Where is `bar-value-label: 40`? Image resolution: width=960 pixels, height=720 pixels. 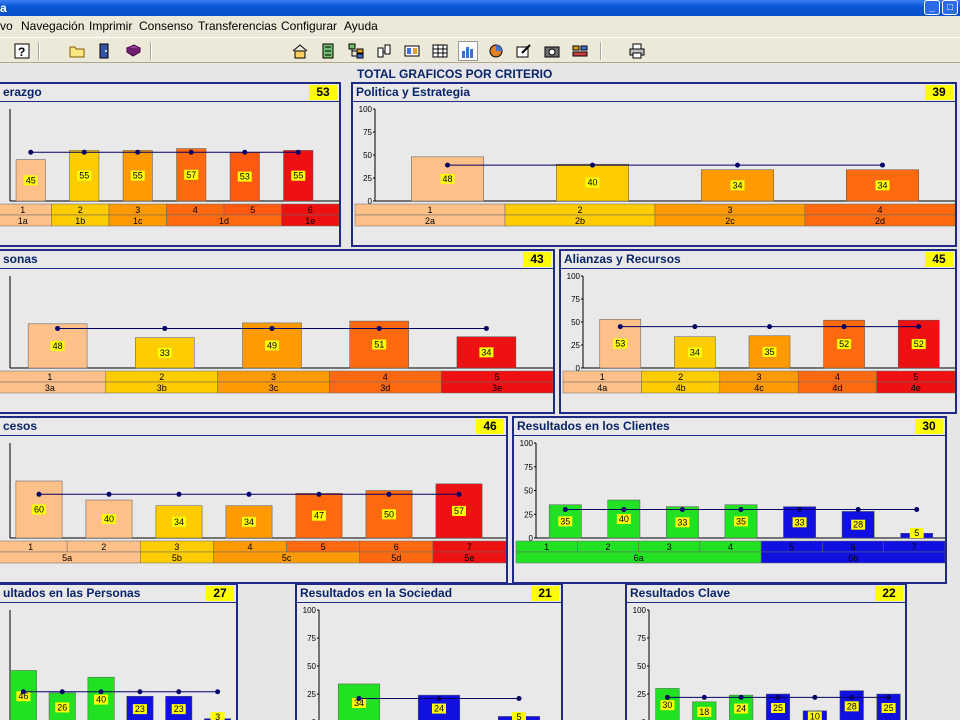 bar-value-label: 40 is located at coordinates (592, 183).